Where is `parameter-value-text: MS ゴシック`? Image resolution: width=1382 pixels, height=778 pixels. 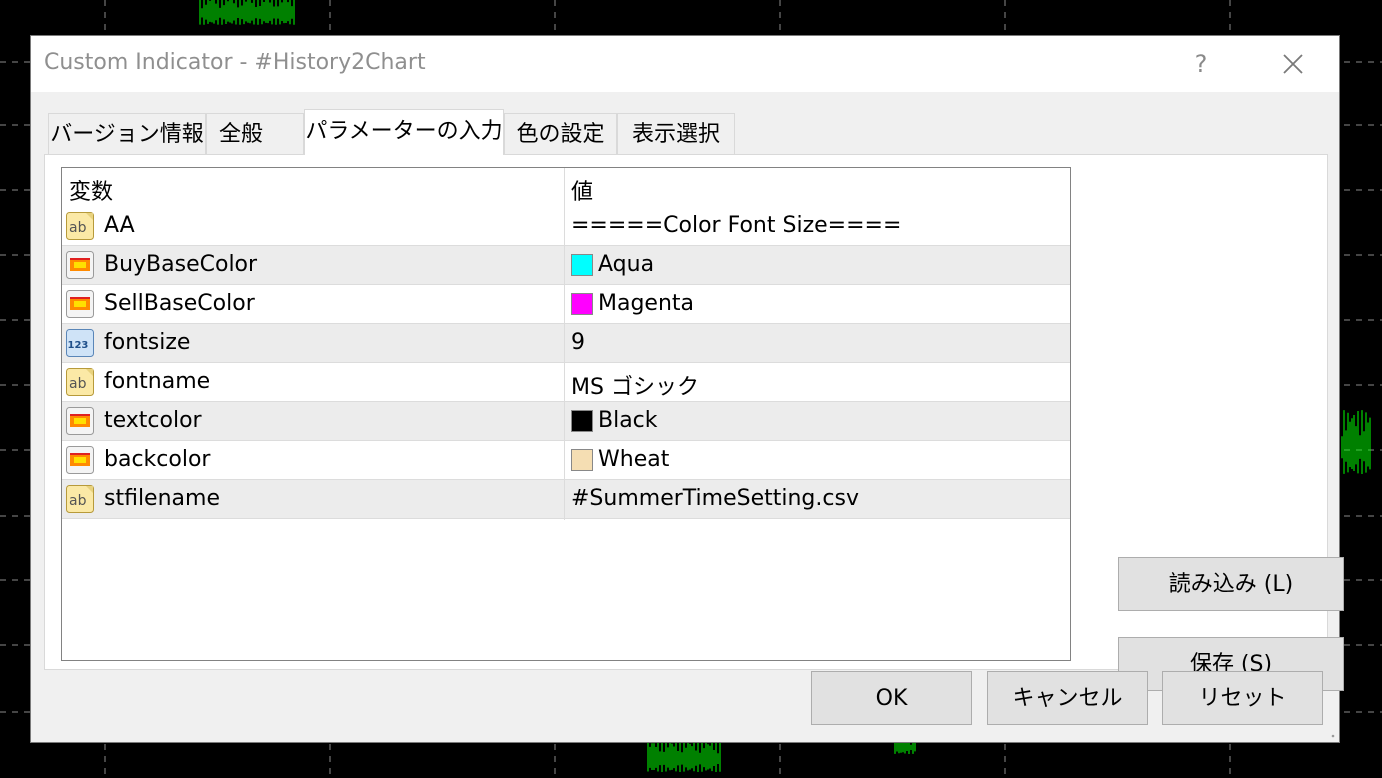 parameter-value-text: MS ゴシック is located at coordinates (635, 387).